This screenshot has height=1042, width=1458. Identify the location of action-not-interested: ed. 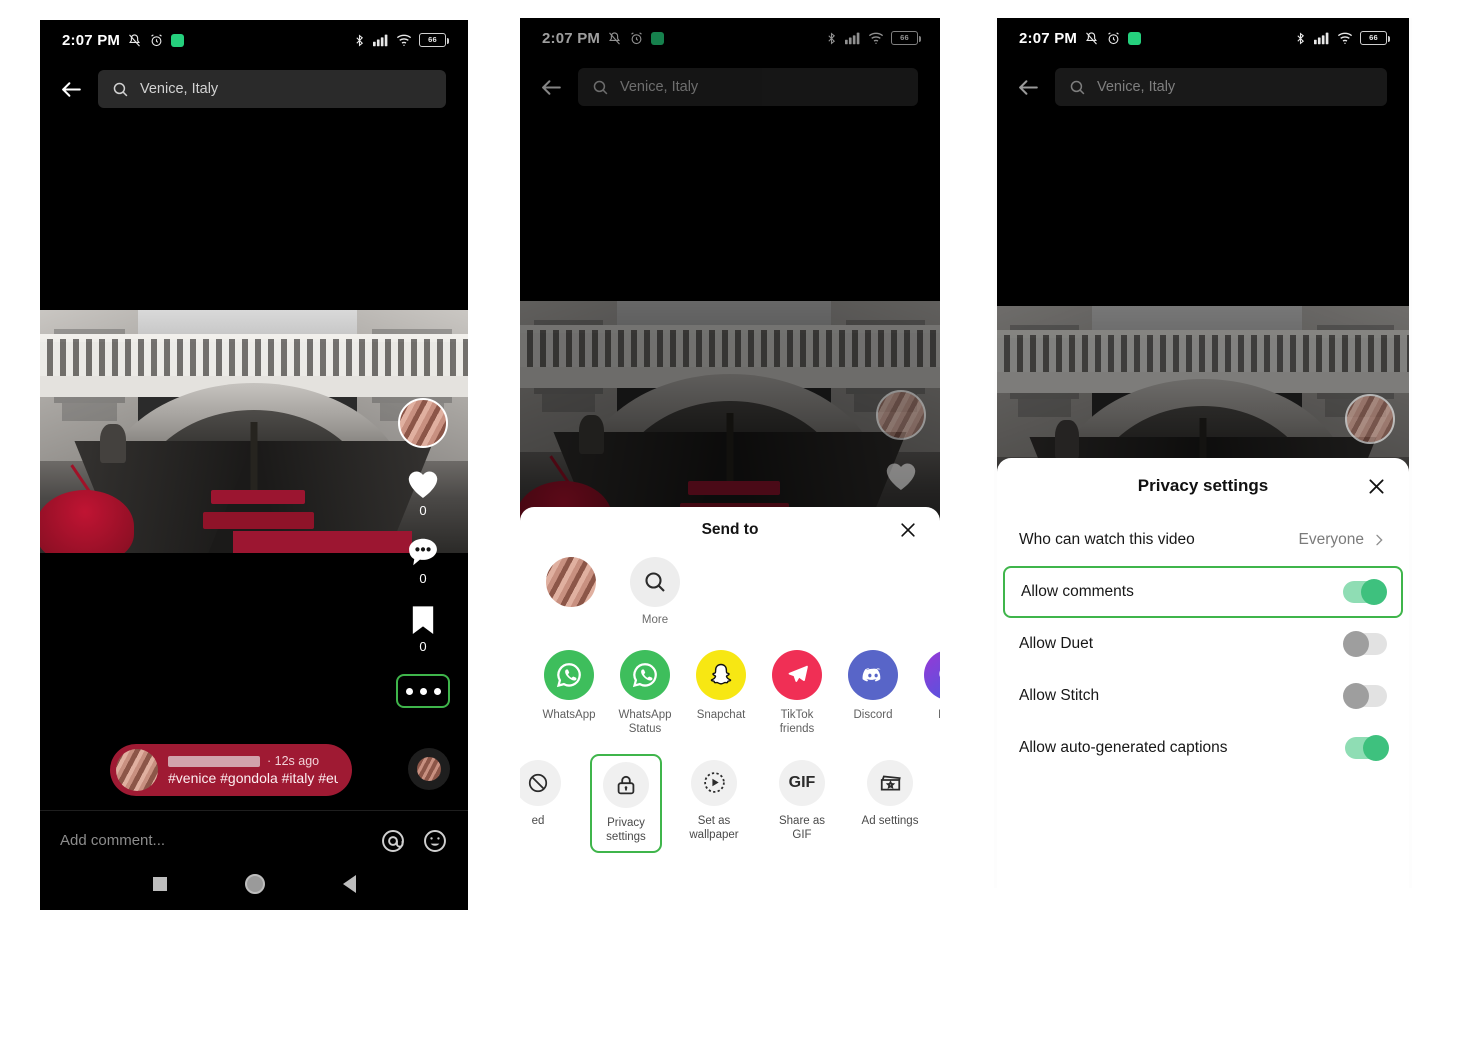
(547, 794).